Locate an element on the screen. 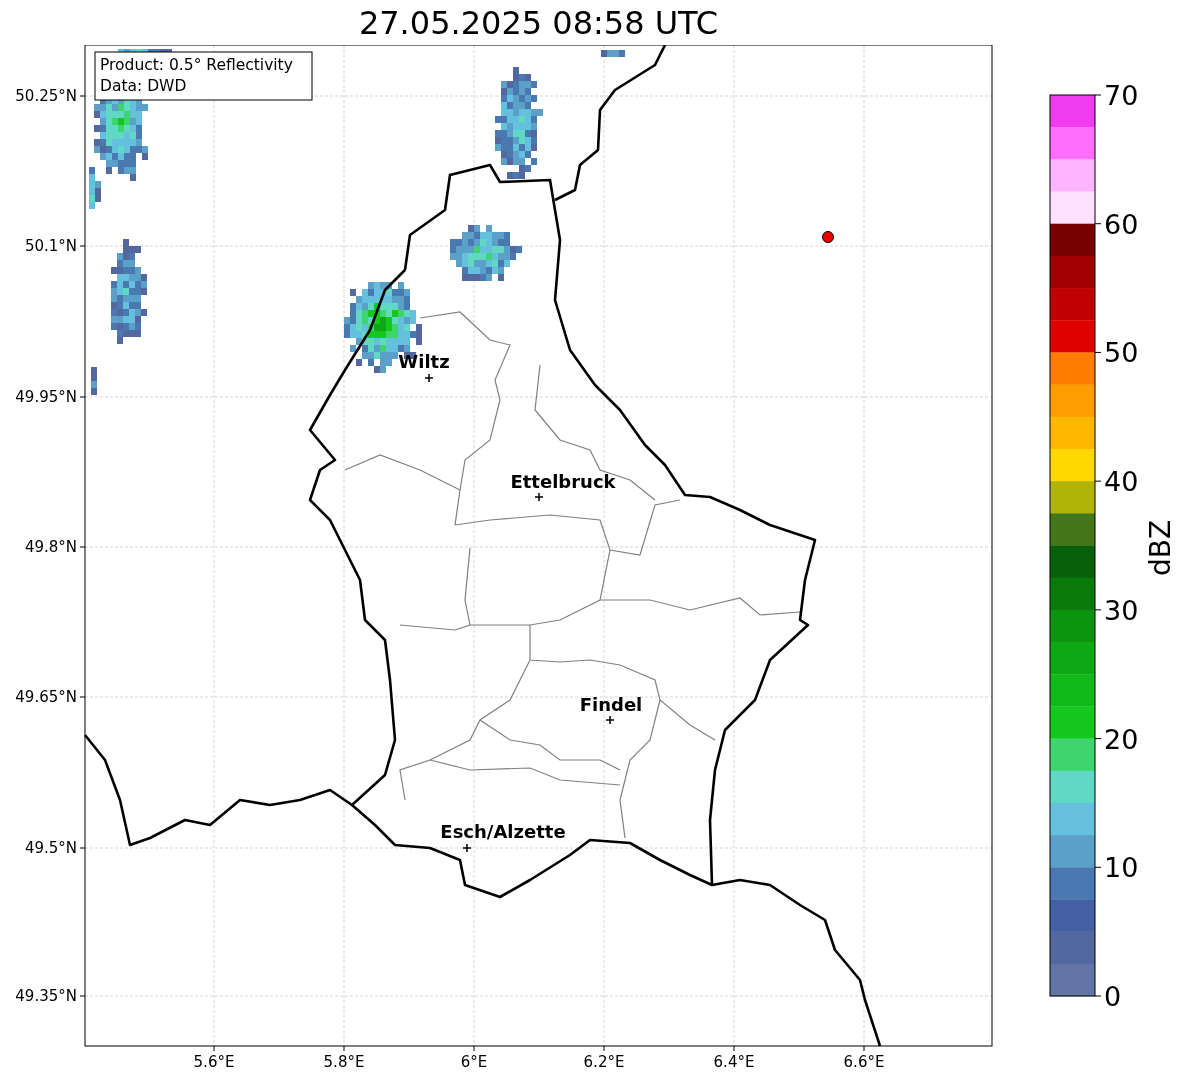  info-text: Product: 0.5° Reflectivity is located at coordinates (196, 65).